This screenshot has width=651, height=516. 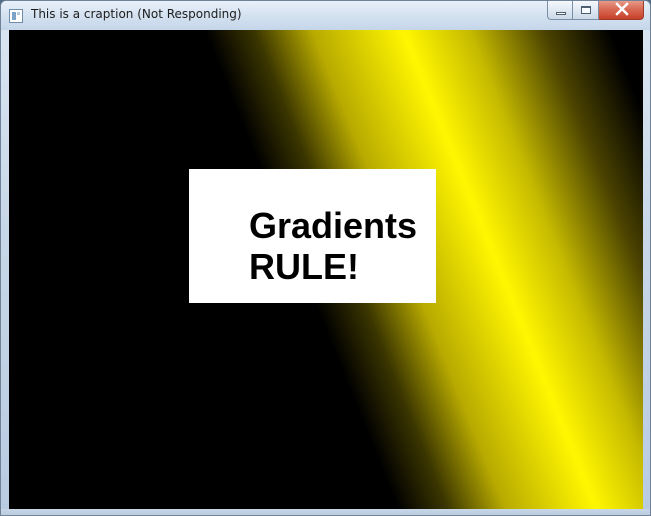 I want to click on message-line-rule: RULE!, so click(x=304, y=267).